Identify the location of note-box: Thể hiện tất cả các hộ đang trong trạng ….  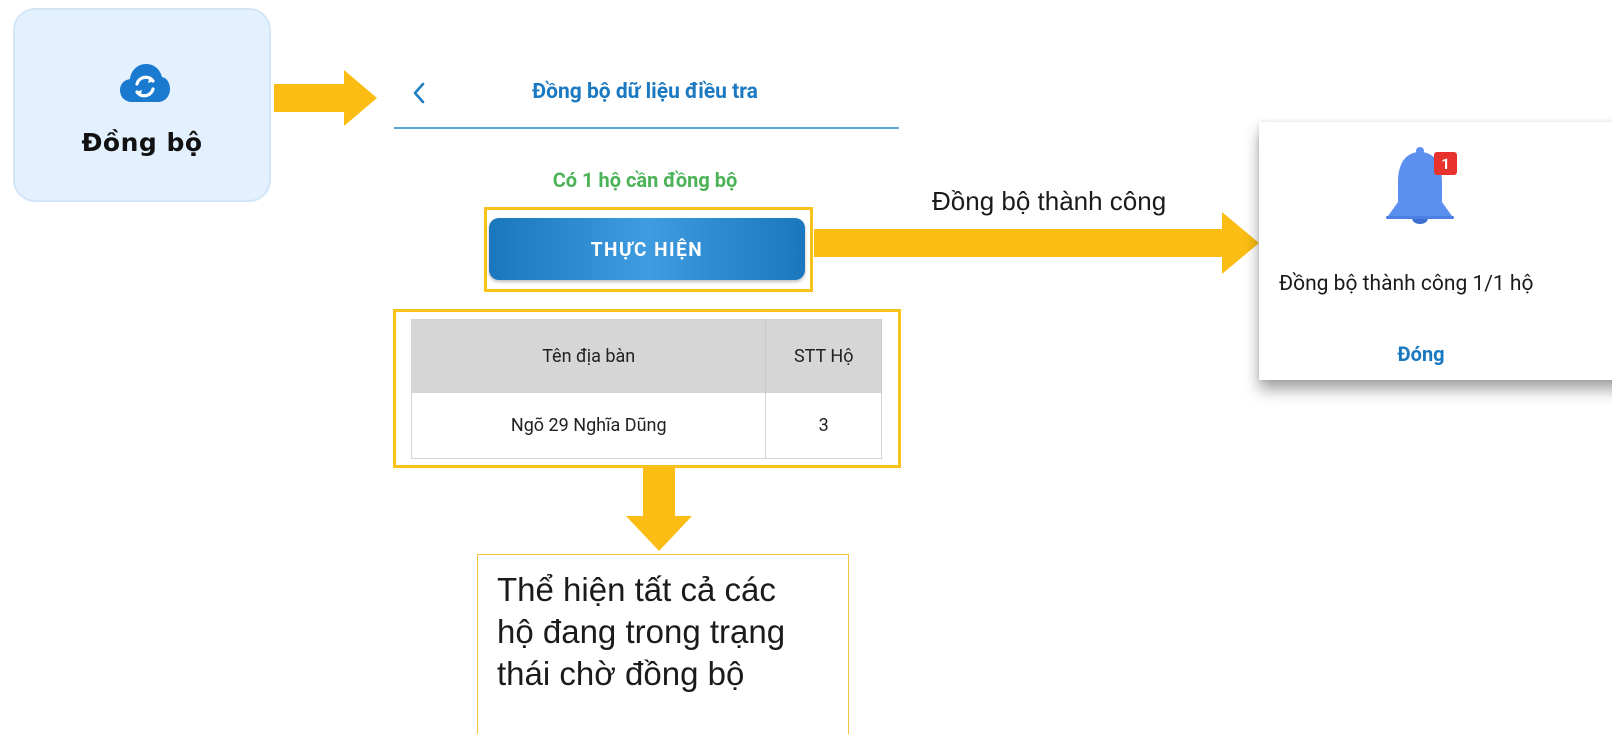
(663, 644).